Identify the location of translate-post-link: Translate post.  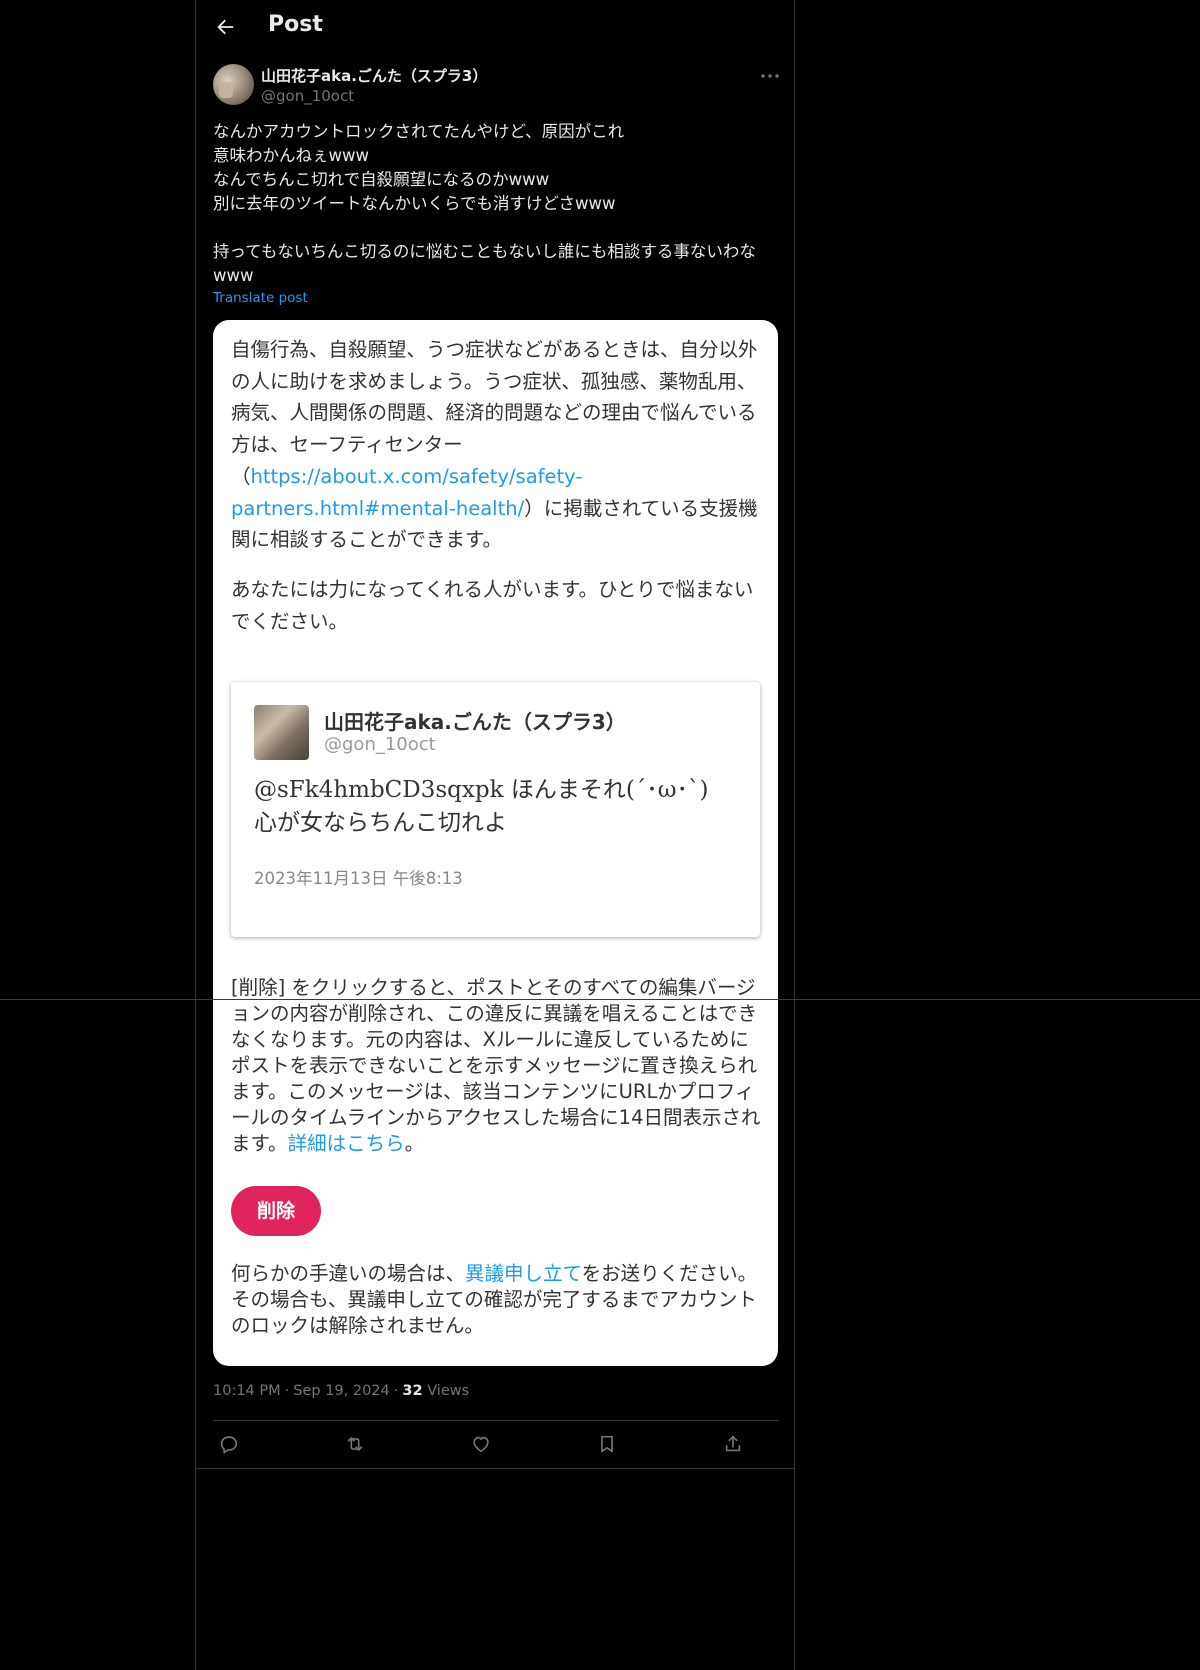
(260, 298).